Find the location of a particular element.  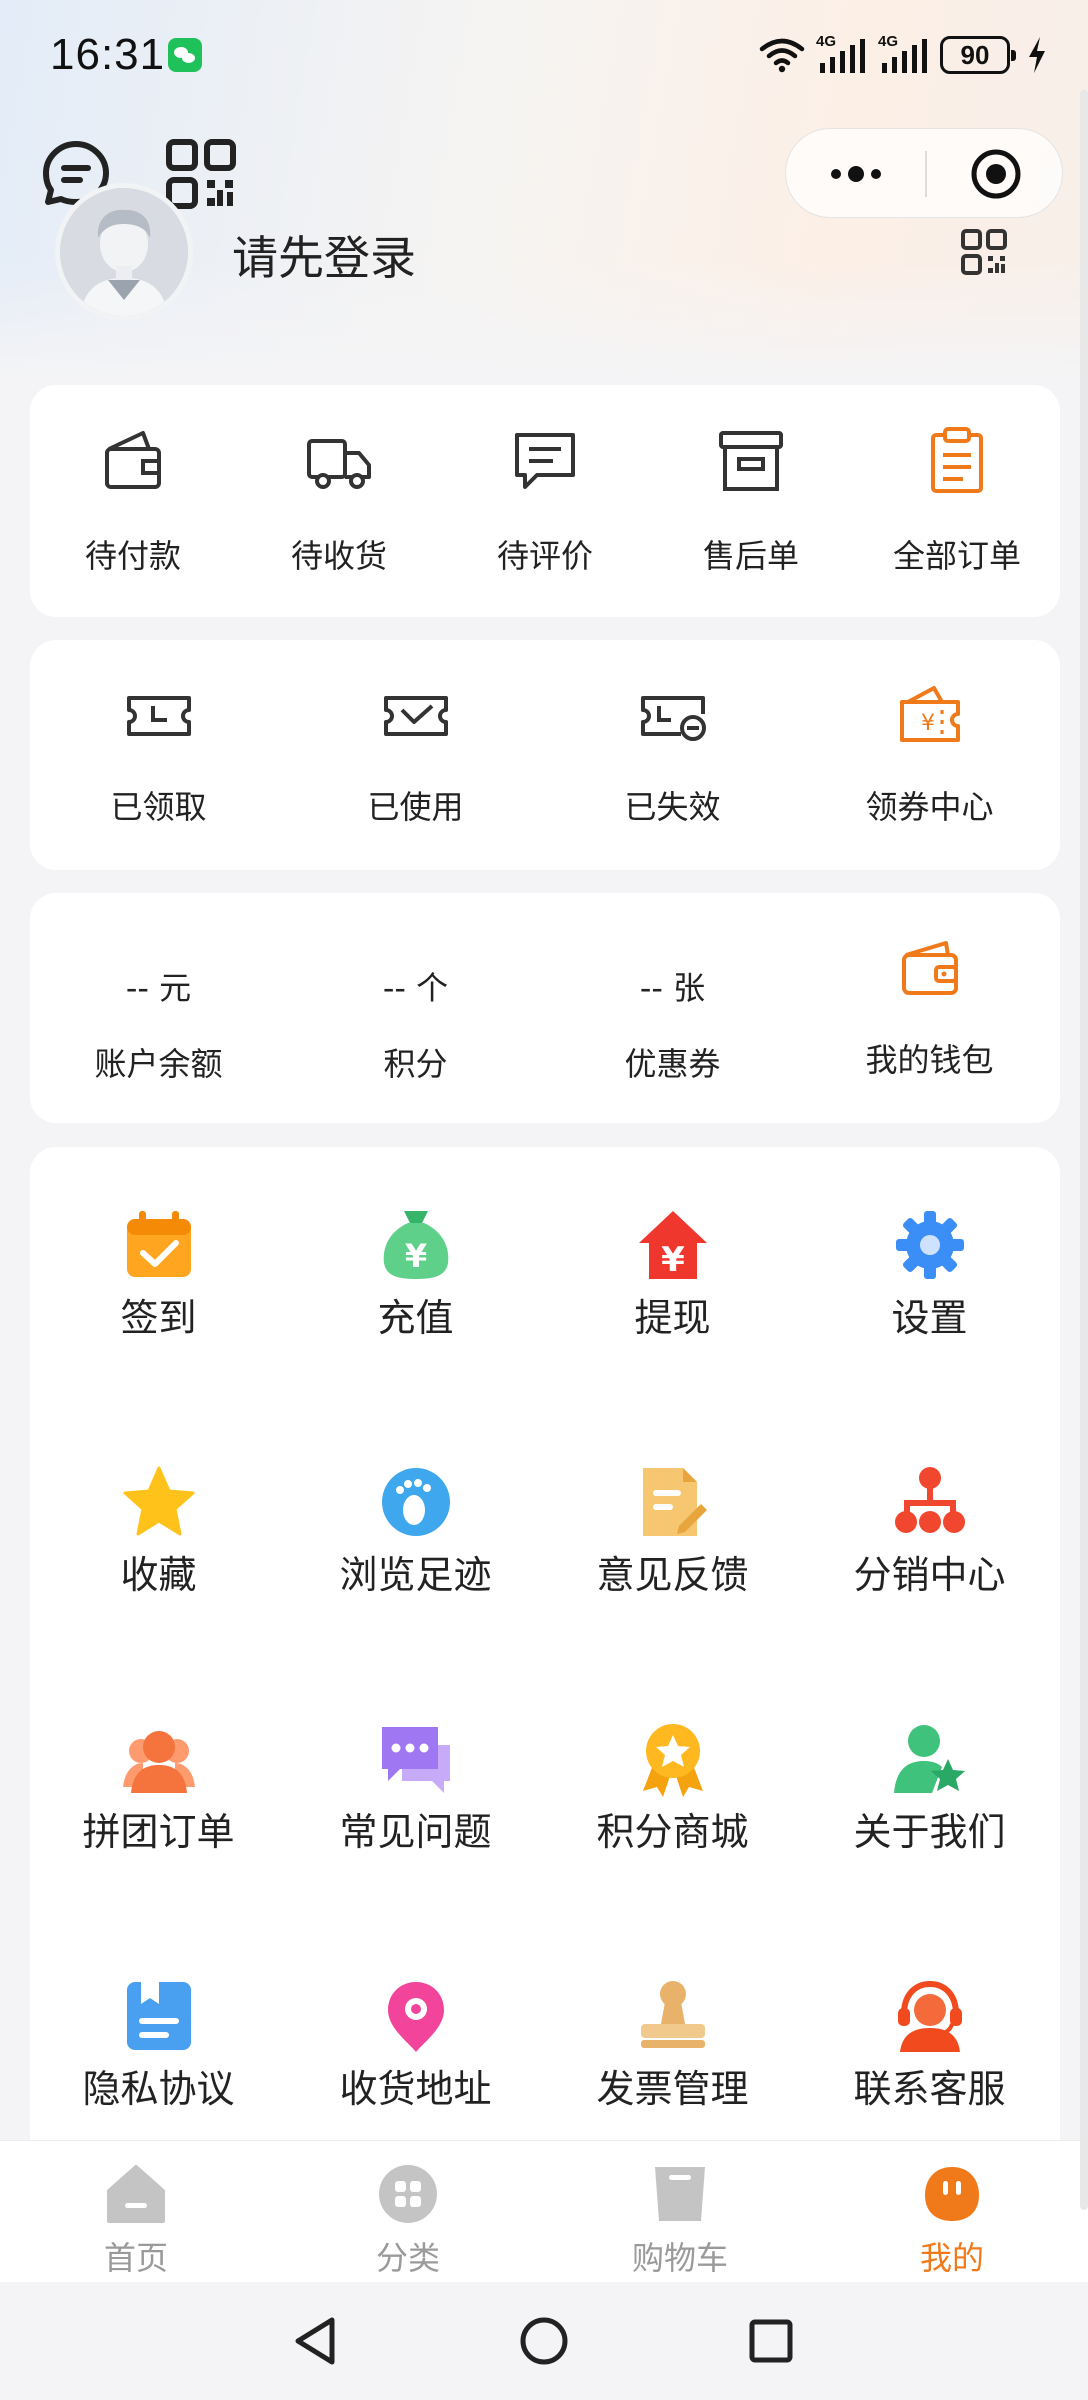

stamp-icon is located at coordinates (672, 2014).